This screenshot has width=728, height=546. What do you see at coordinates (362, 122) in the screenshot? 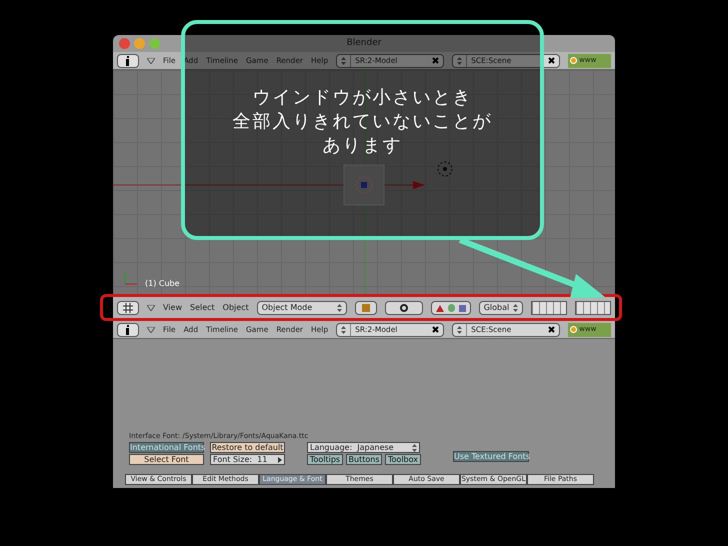
I see `callout-text: ウインドウが小さいとき 全部入りきれていないことが あります` at bounding box center [362, 122].